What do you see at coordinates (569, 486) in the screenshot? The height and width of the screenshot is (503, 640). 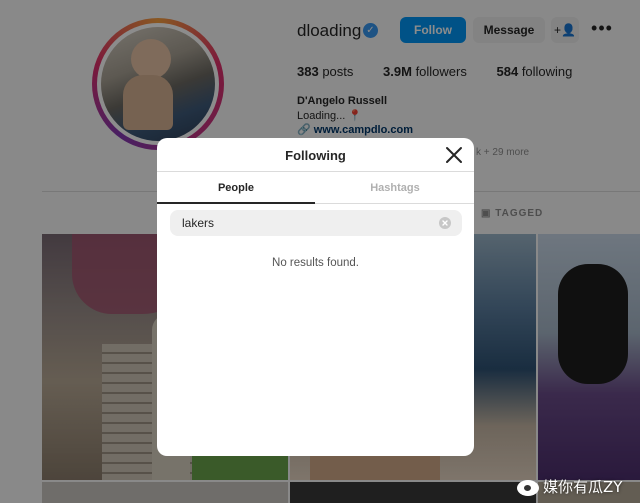 I see `watermark: 媒你有瓜ZY` at bounding box center [569, 486].